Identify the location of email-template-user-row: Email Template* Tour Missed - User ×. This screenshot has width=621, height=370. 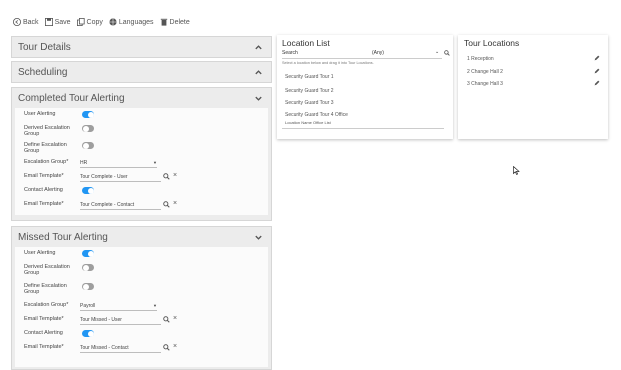
(141, 320).